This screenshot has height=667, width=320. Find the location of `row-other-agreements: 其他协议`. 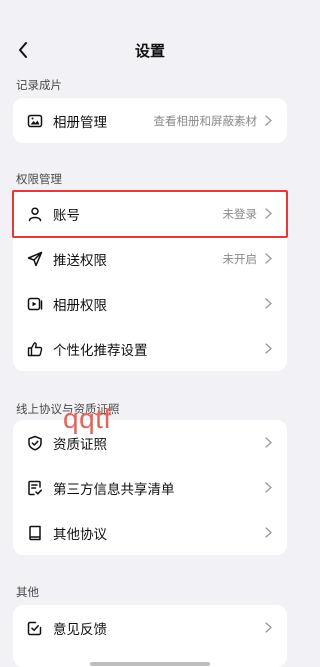

row-other-agreements: 其他协议 is located at coordinates (150, 532).